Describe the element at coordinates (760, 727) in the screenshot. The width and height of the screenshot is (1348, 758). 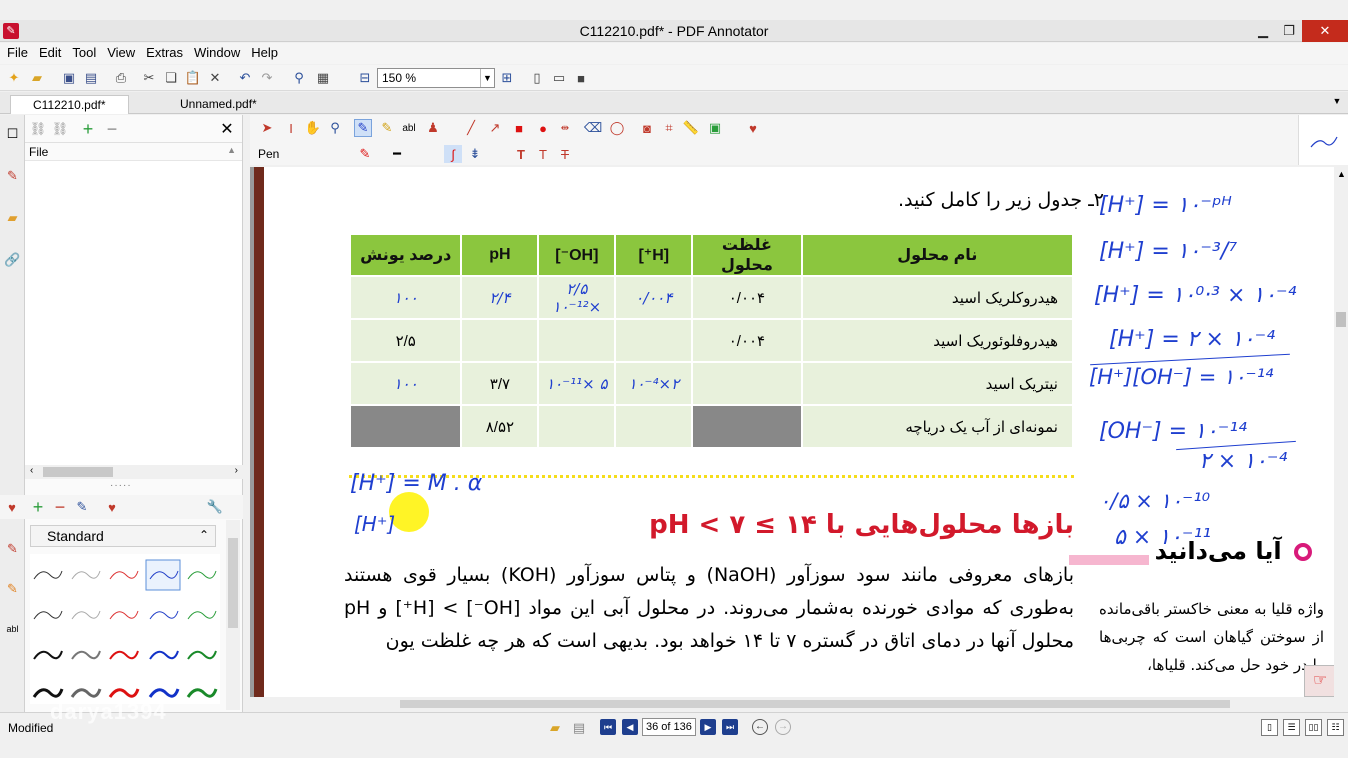
I see `back-button: ←` at that location.